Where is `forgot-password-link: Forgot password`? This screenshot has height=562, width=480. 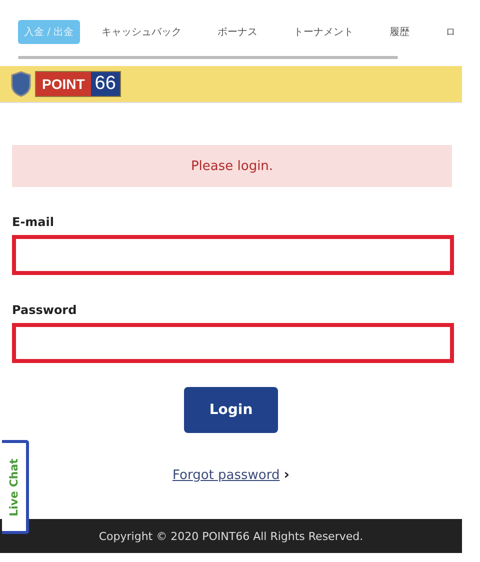
forgot-password-link: Forgot password is located at coordinates (226, 475).